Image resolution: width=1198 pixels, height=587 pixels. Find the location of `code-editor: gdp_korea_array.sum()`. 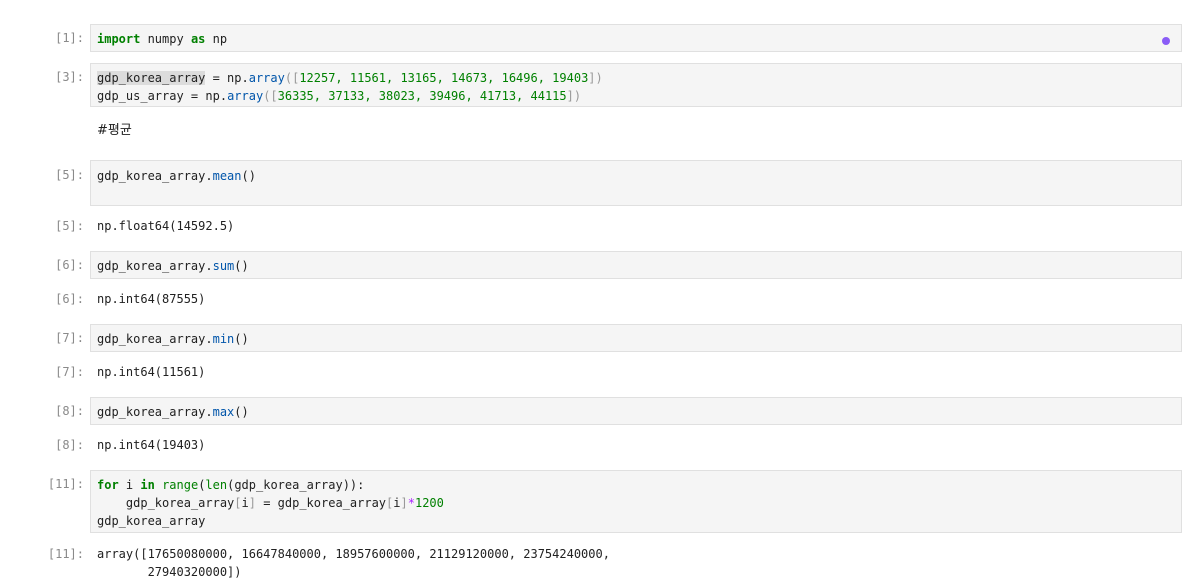

code-editor: gdp_korea_array.sum() is located at coordinates (636, 265).